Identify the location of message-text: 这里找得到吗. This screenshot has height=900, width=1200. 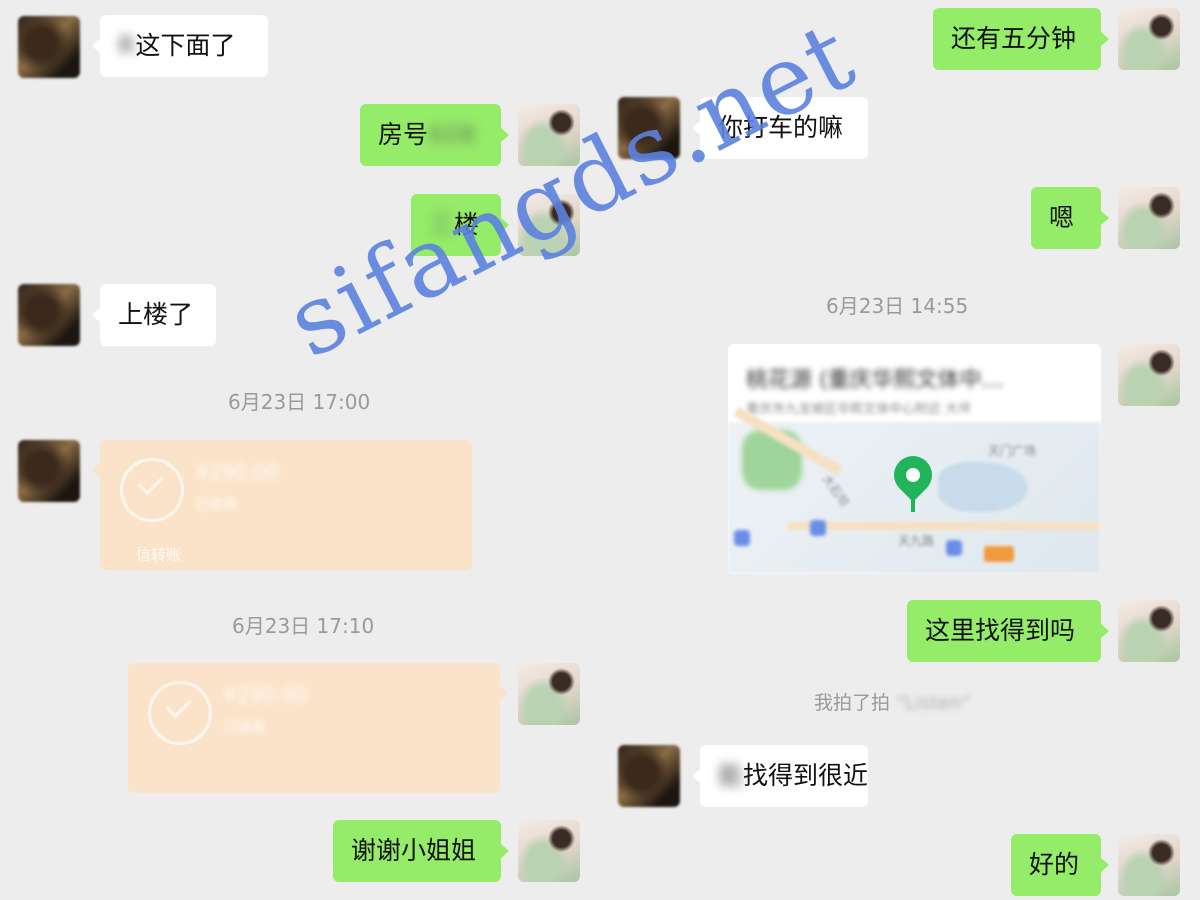
(1000, 630).